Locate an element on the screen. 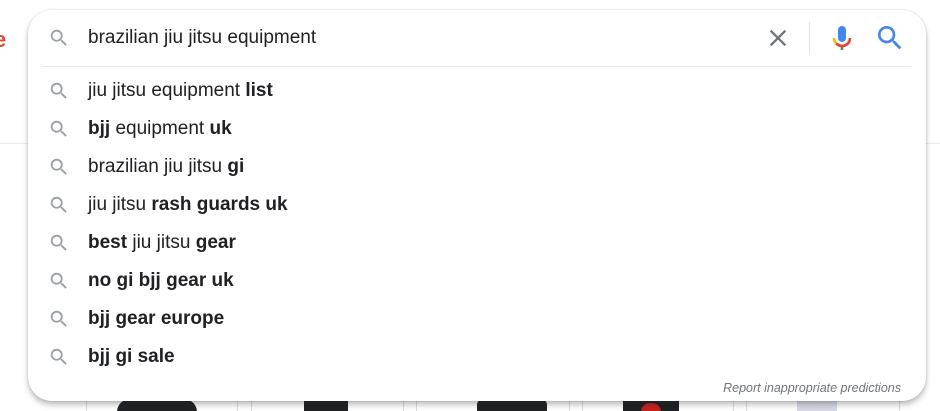 This screenshot has height=411, width=940. suggestion-completion: no gi bjj gear uk is located at coordinates (161, 280).